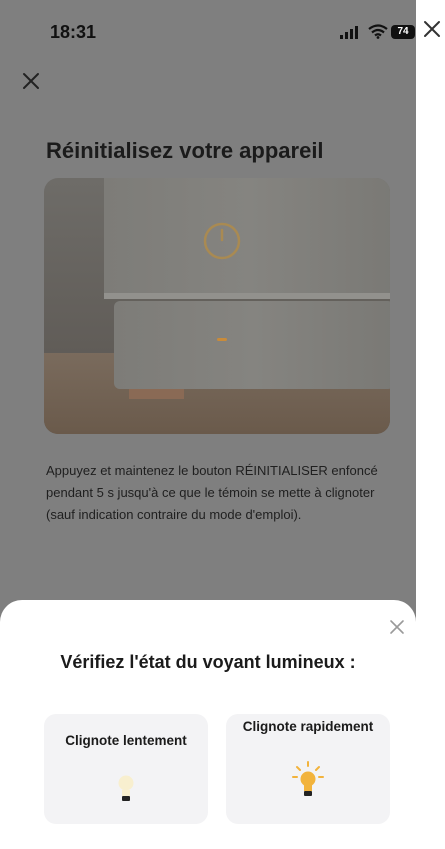 This screenshot has height=849, width=445. What do you see at coordinates (185, 150) in the screenshot?
I see `page-title: Réinitialisez votre appareil` at bounding box center [185, 150].